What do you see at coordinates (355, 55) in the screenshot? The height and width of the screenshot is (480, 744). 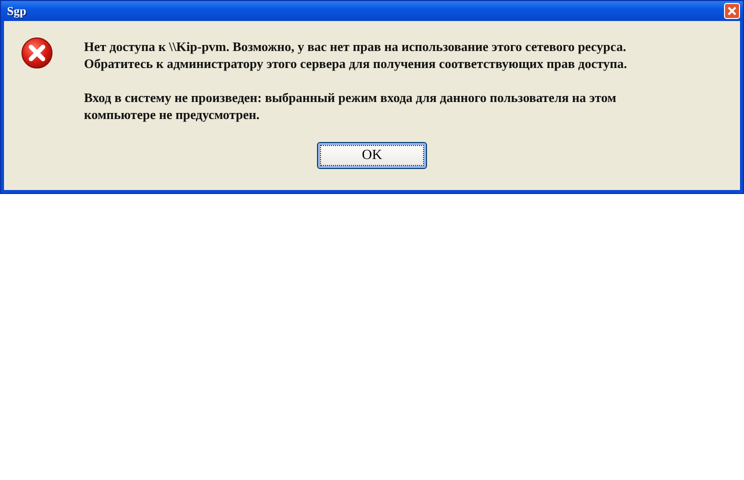 I see `error-message: Нет доступа к \\Kip-pvm. Возможно, у вас нет прав на использование этого сетевого ресурса. Обратитесь к администратору этого сервера для получения соответствующих прав доступа.` at bounding box center [355, 55].